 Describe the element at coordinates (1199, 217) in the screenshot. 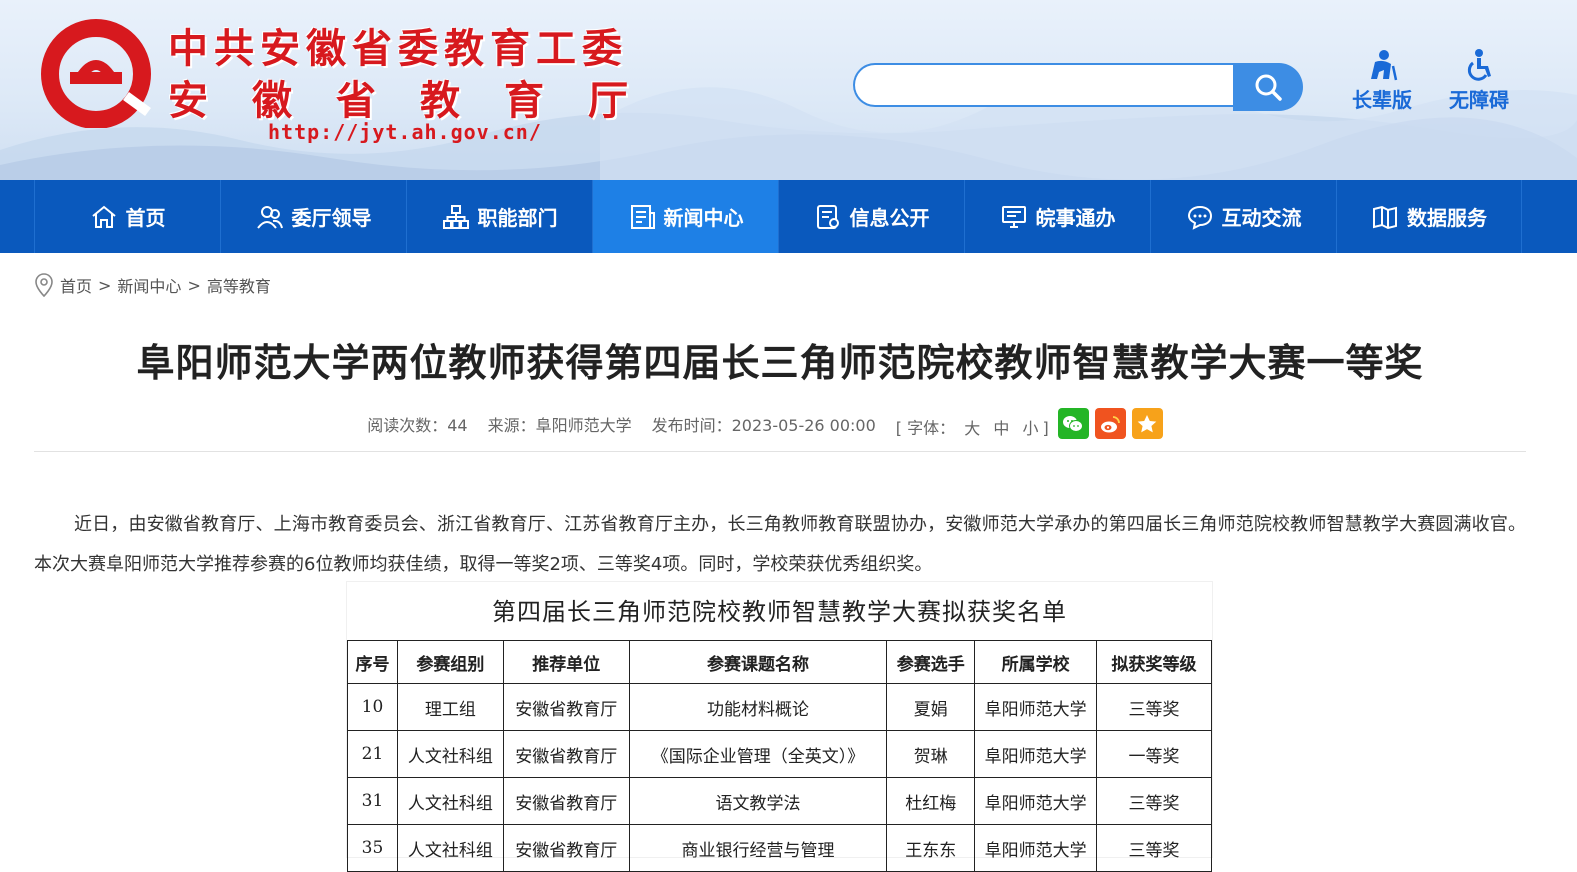

I see `chat-icon` at that location.